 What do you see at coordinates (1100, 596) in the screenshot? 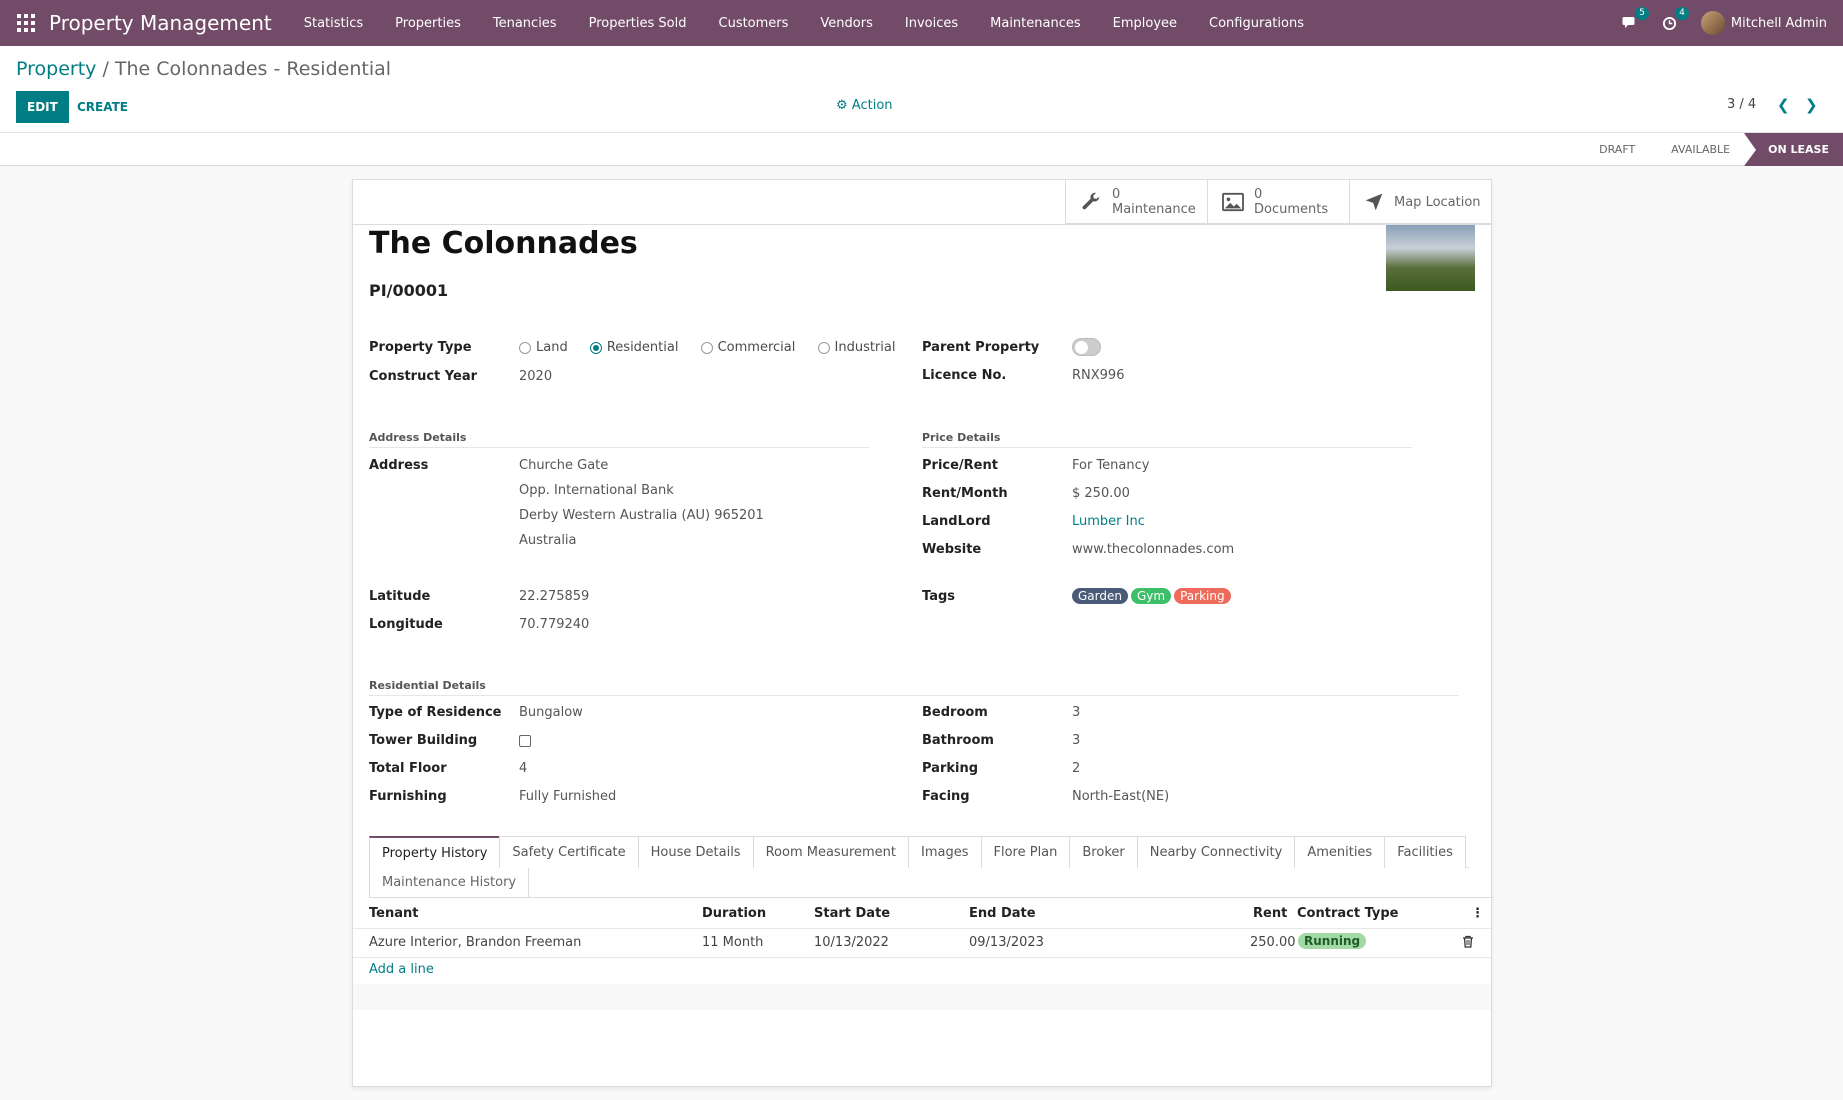
I see `tag-garden: Garden` at bounding box center [1100, 596].